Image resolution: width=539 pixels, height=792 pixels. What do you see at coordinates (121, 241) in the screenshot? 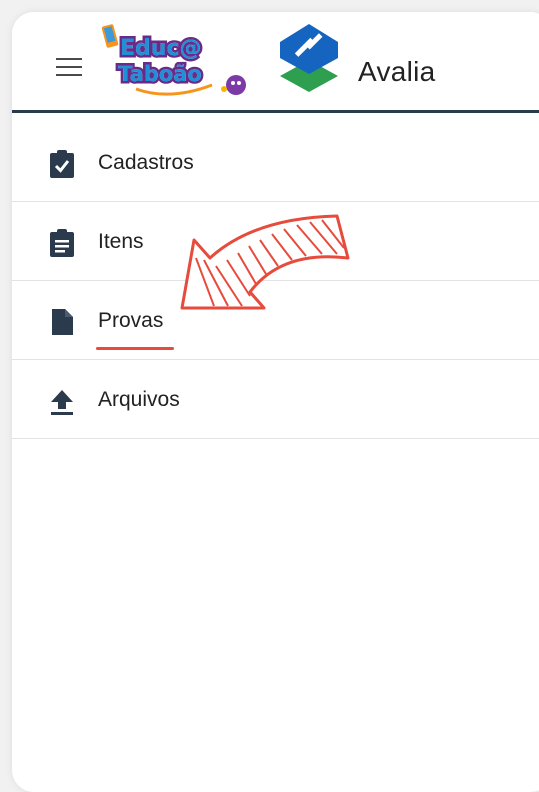
I see `nav-item-label: Itens` at bounding box center [121, 241].